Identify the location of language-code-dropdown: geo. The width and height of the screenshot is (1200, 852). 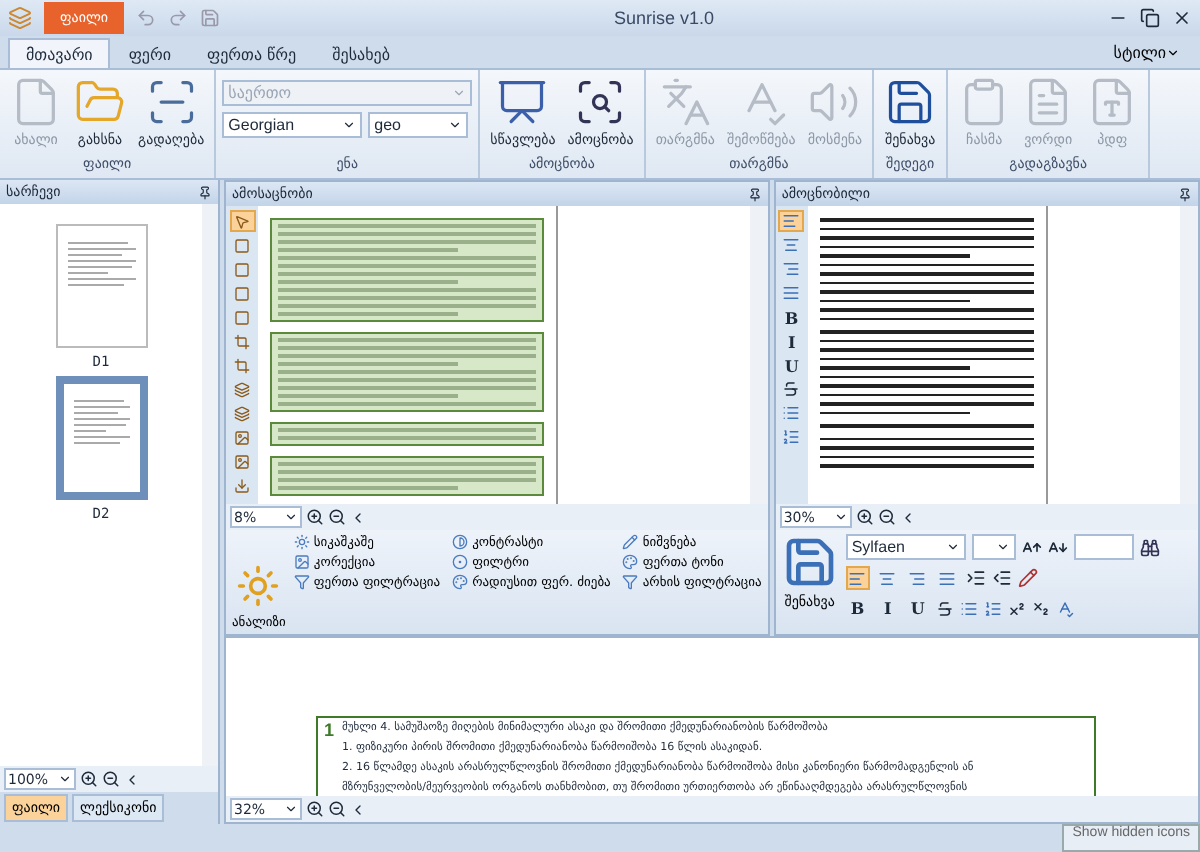
(418, 125).